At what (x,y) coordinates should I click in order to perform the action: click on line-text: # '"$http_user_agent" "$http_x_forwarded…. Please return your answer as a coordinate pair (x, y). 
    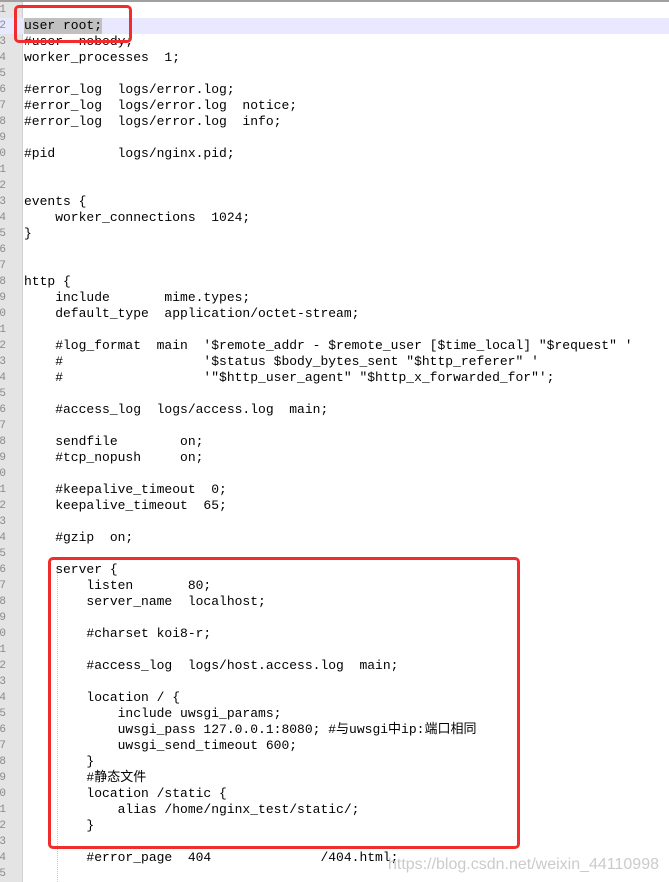
    Looking at the image, I should click on (289, 377).